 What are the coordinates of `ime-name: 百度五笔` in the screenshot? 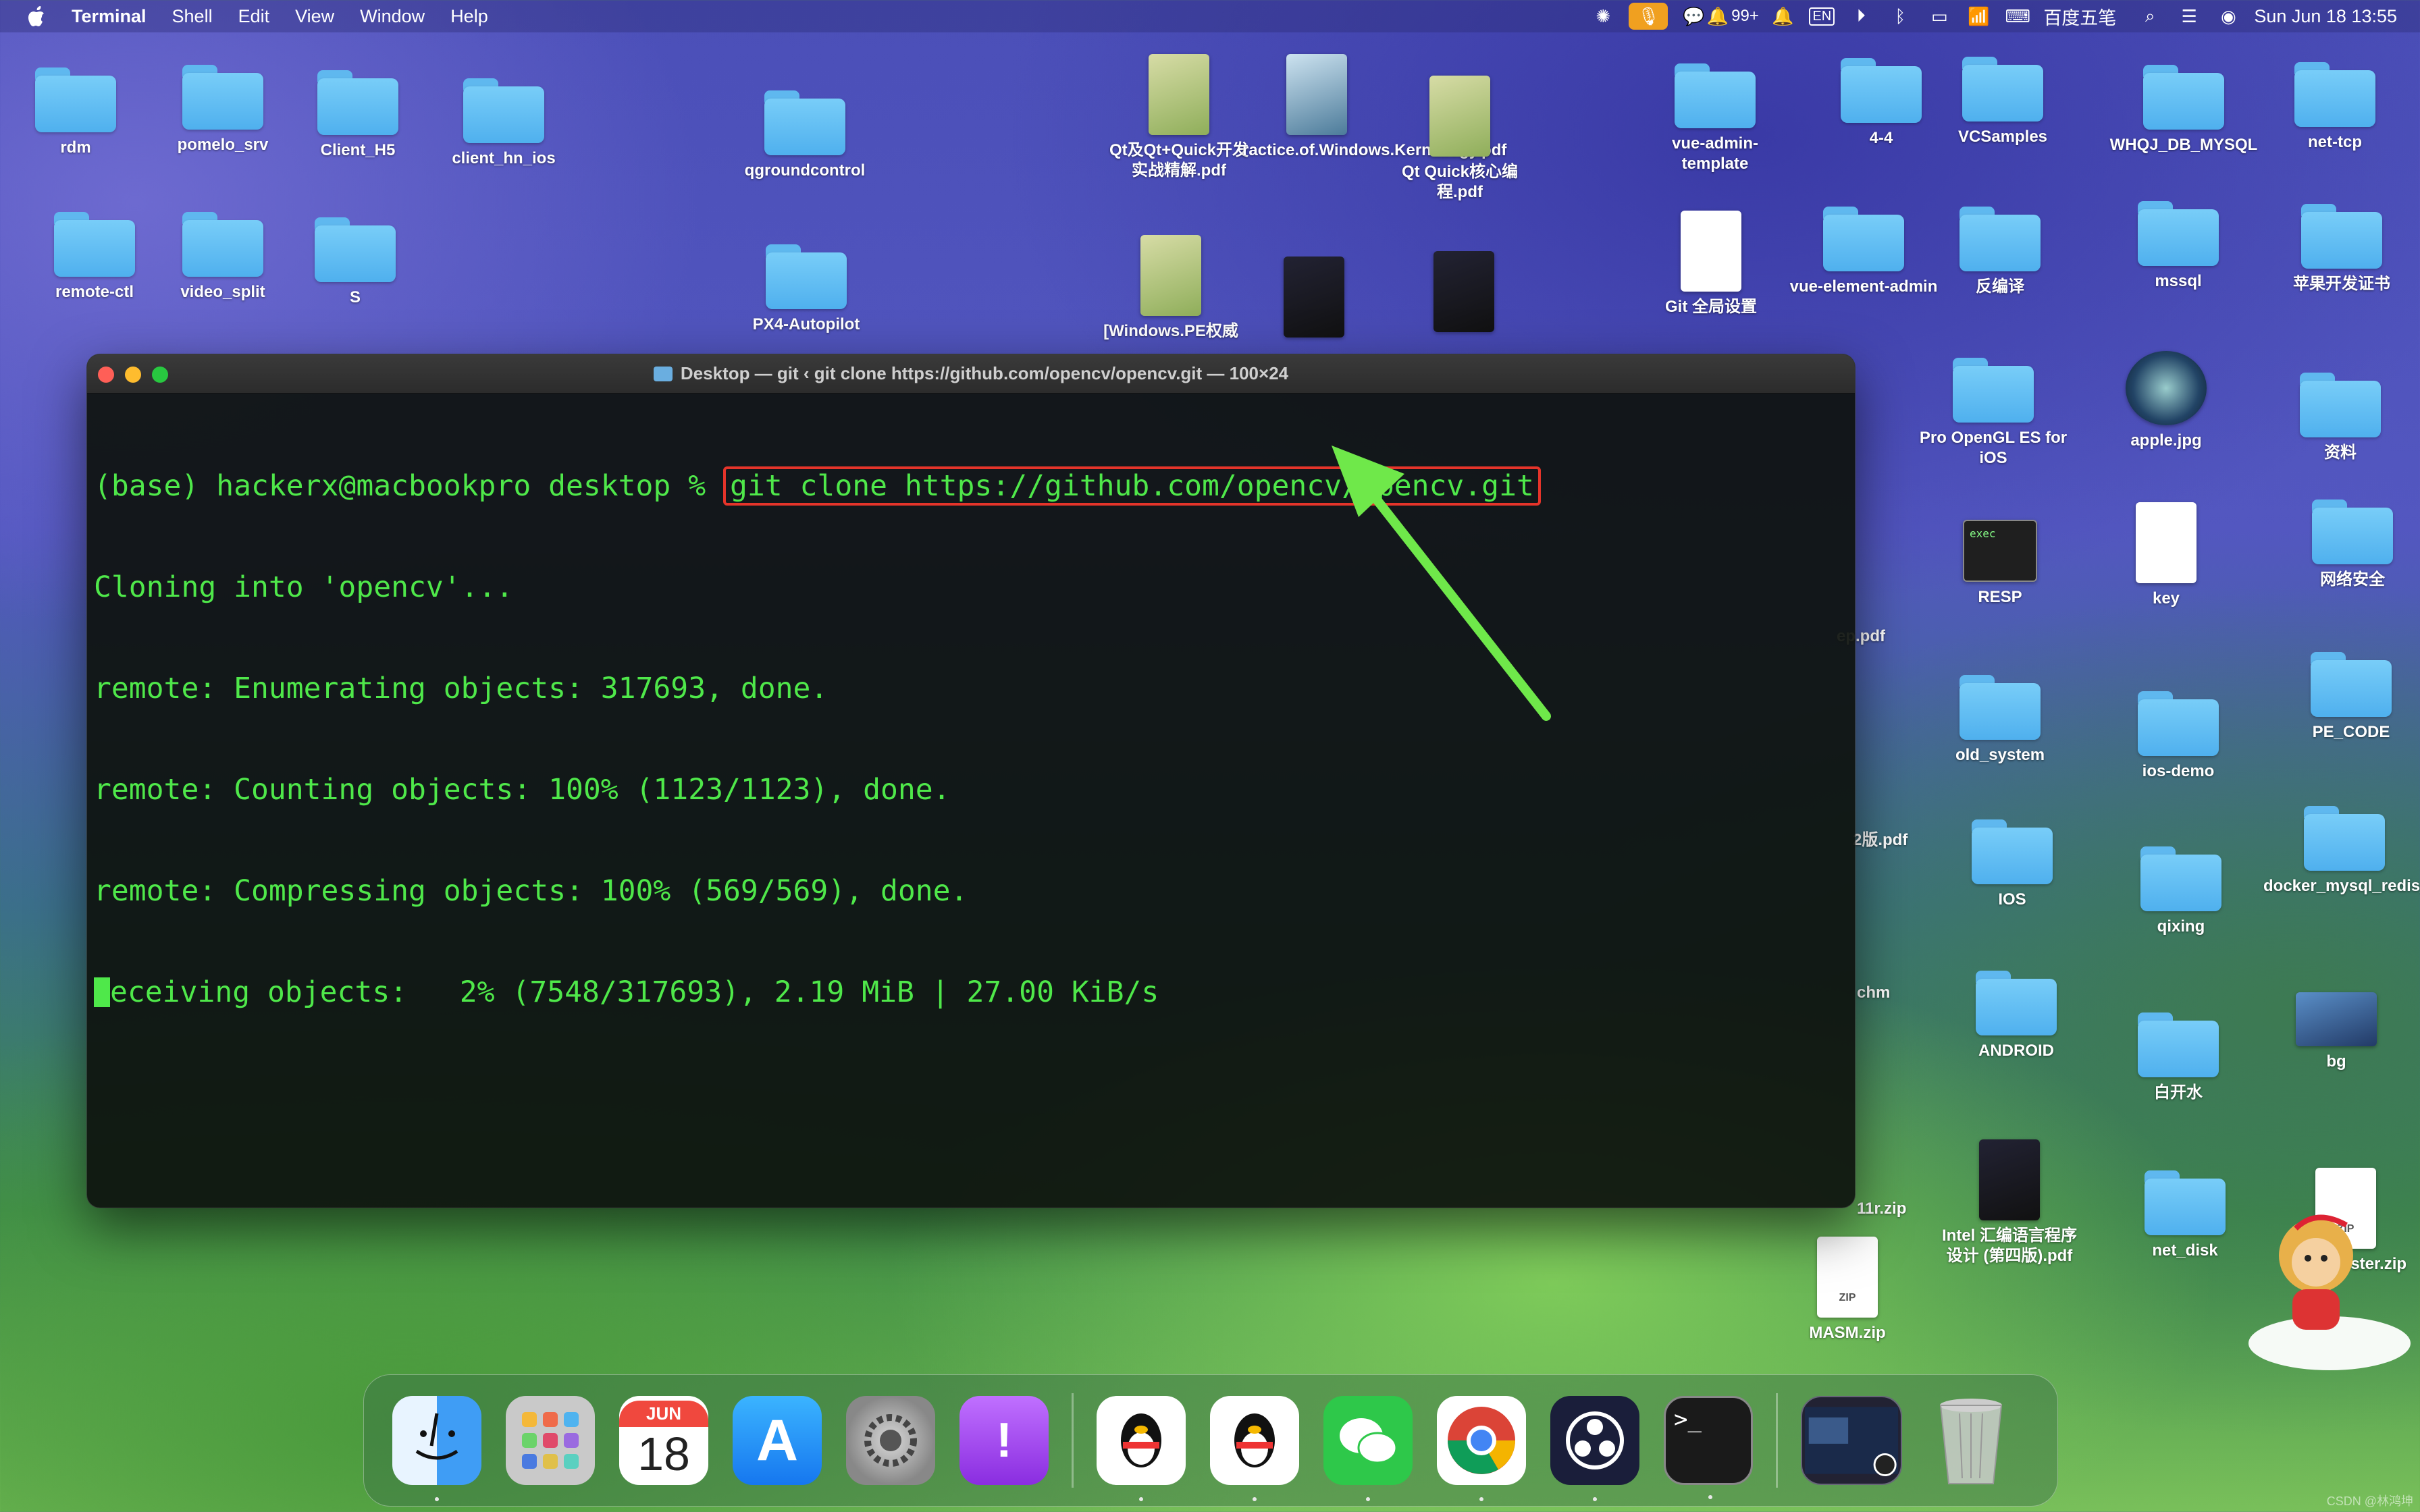 It's located at (2079, 16).